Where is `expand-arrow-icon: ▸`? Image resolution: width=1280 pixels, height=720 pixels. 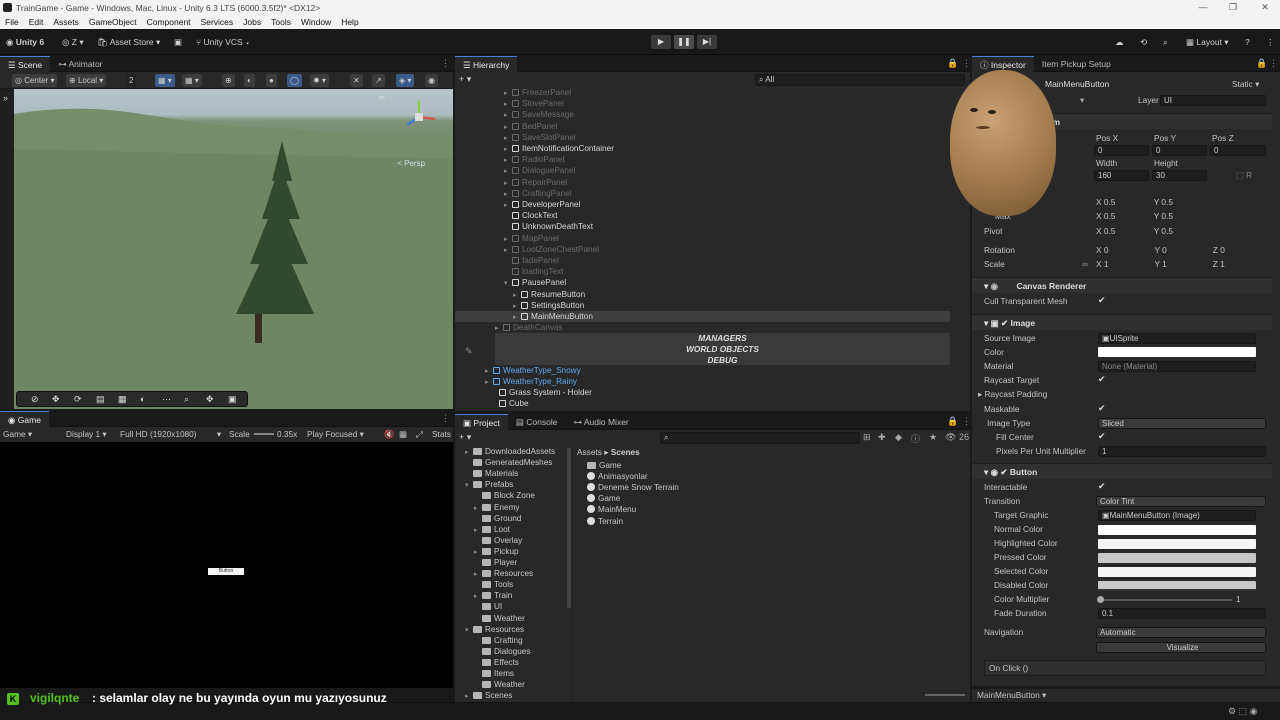 expand-arrow-icon: ▸ is located at coordinates (469, 696).